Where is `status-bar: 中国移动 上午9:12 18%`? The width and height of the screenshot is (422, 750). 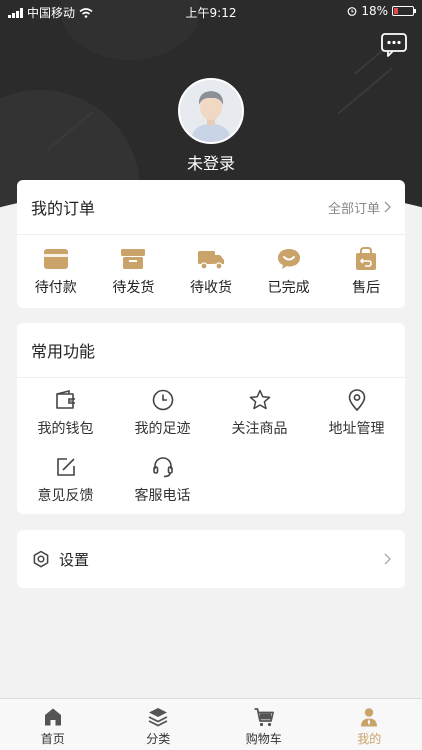 status-bar: 中国移动 上午9:12 18% is located at coordinates (211, 11).